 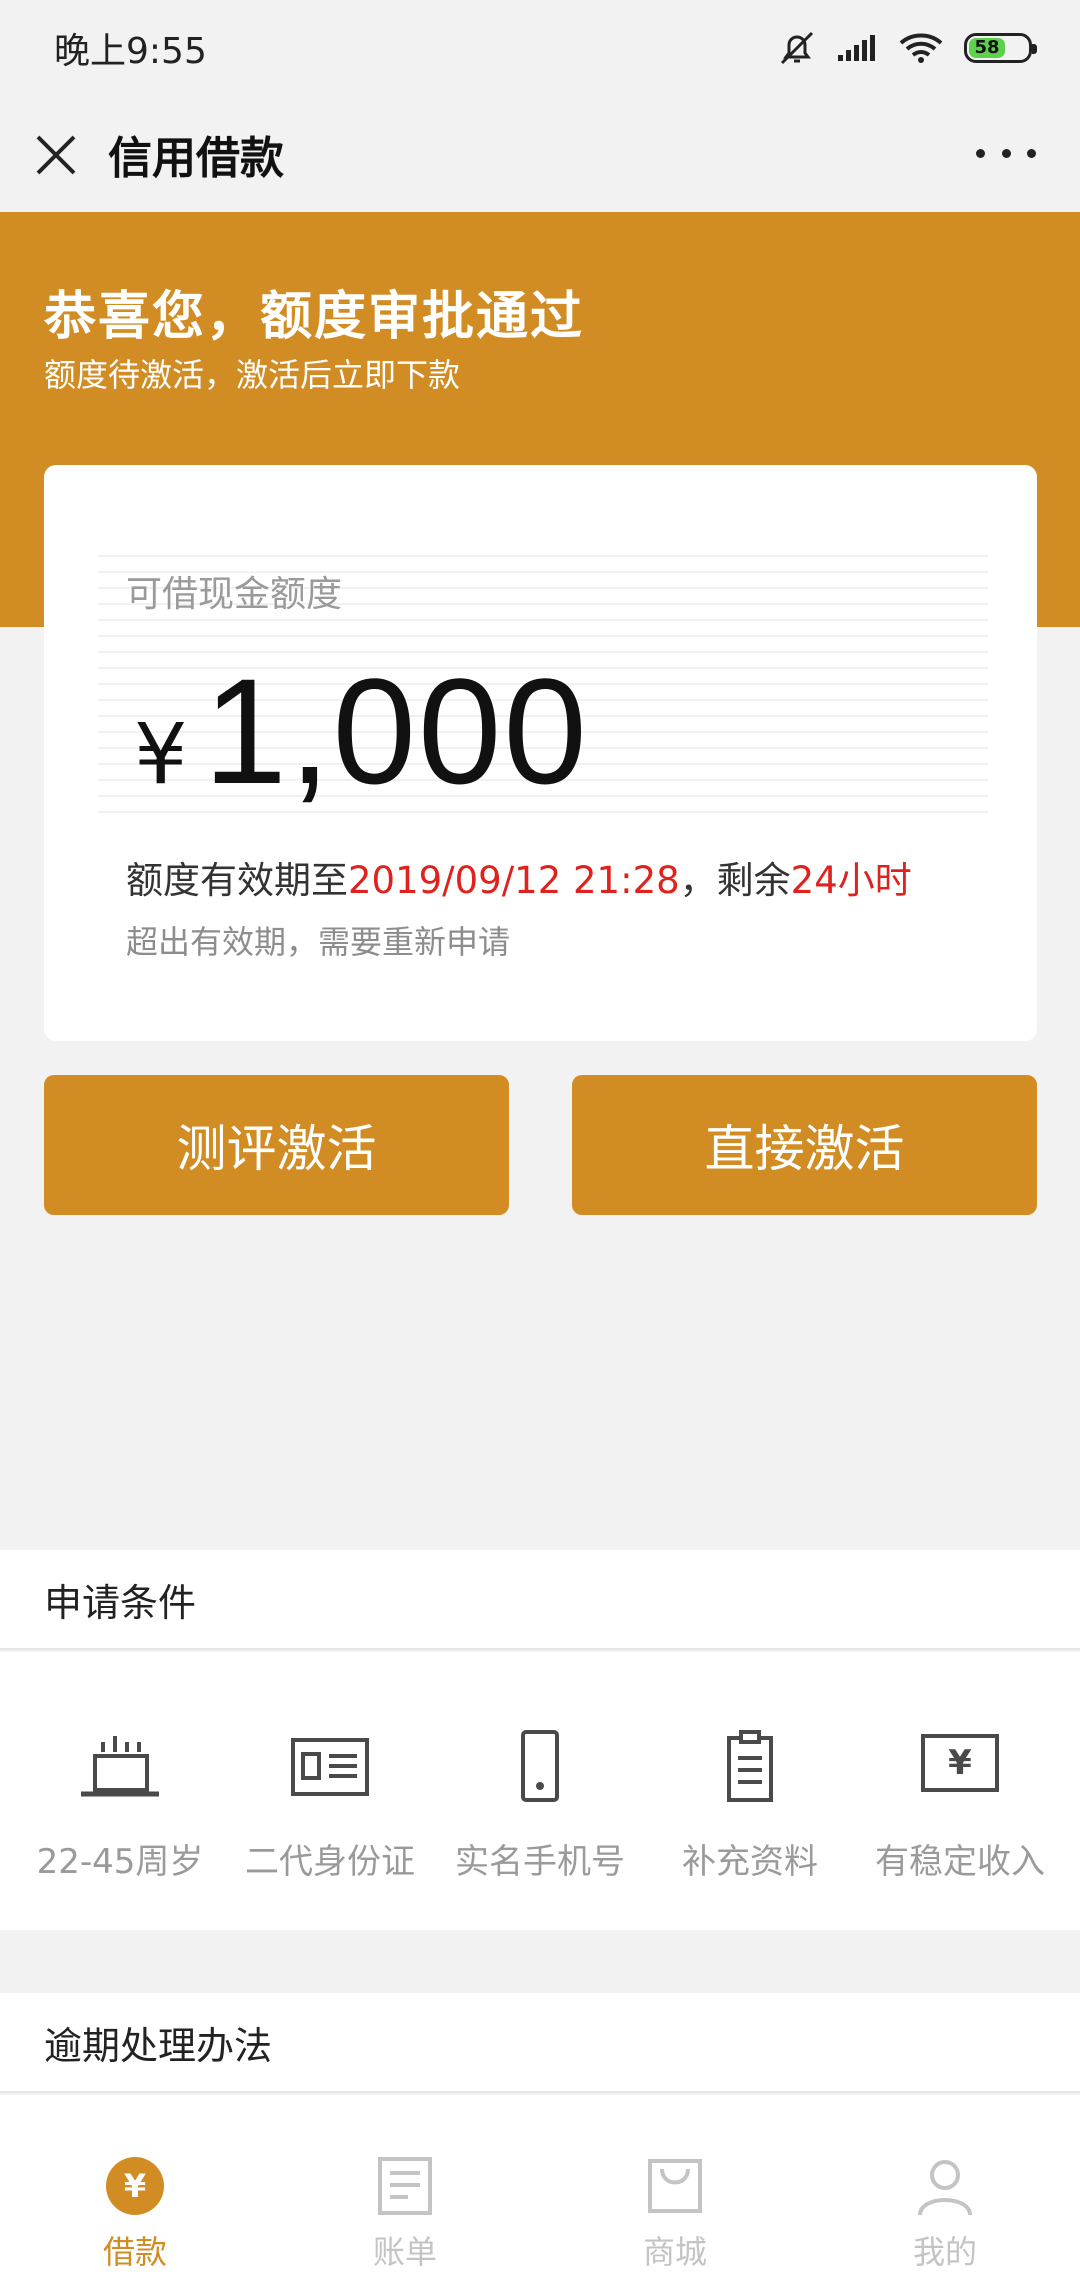 What do you see at coordinates (540, 47) in the screenshot?
I see `status-bar: 晚上9:55 58` at bounding box center [540, 47].